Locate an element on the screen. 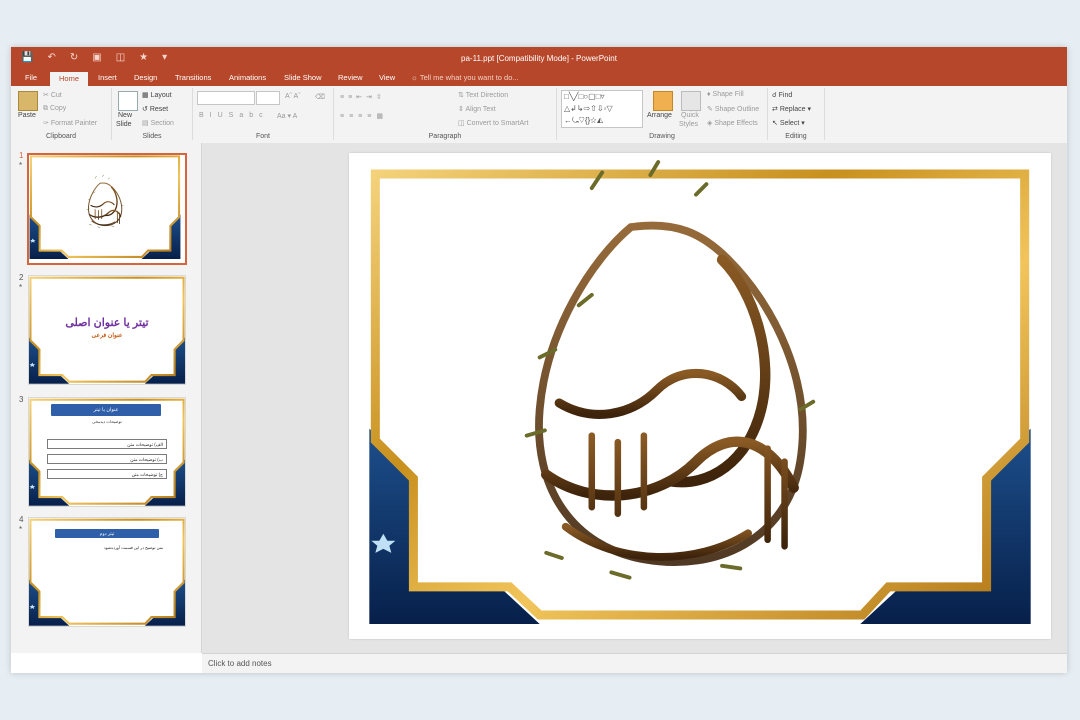 This screenshot has height=720, width=1080. slide-2-title: تیتر یا عنوان اصلی is located at coordinates (107, 323).